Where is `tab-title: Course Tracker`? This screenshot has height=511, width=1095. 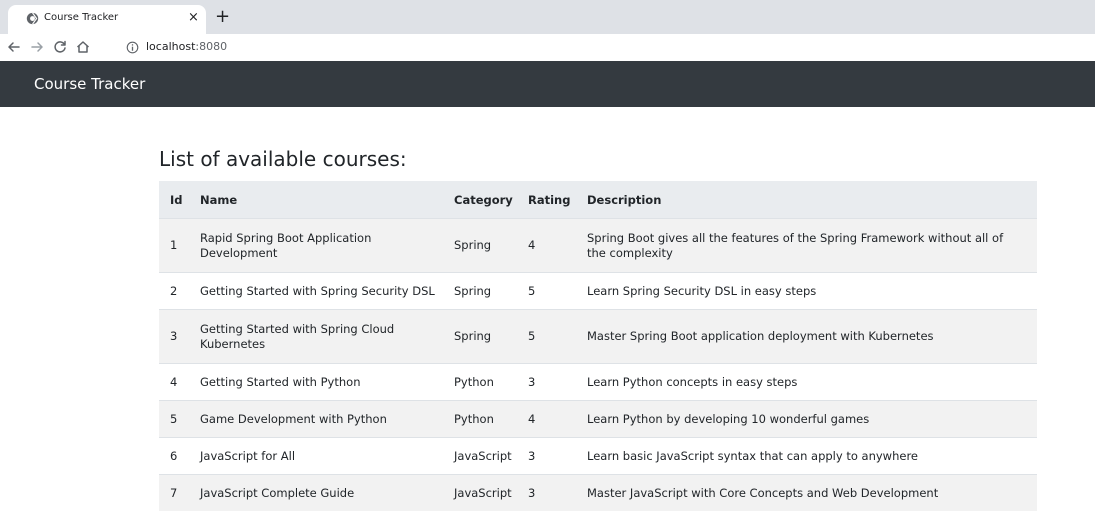 tab-title: Course Tracker is located at coordinates (81, 17).